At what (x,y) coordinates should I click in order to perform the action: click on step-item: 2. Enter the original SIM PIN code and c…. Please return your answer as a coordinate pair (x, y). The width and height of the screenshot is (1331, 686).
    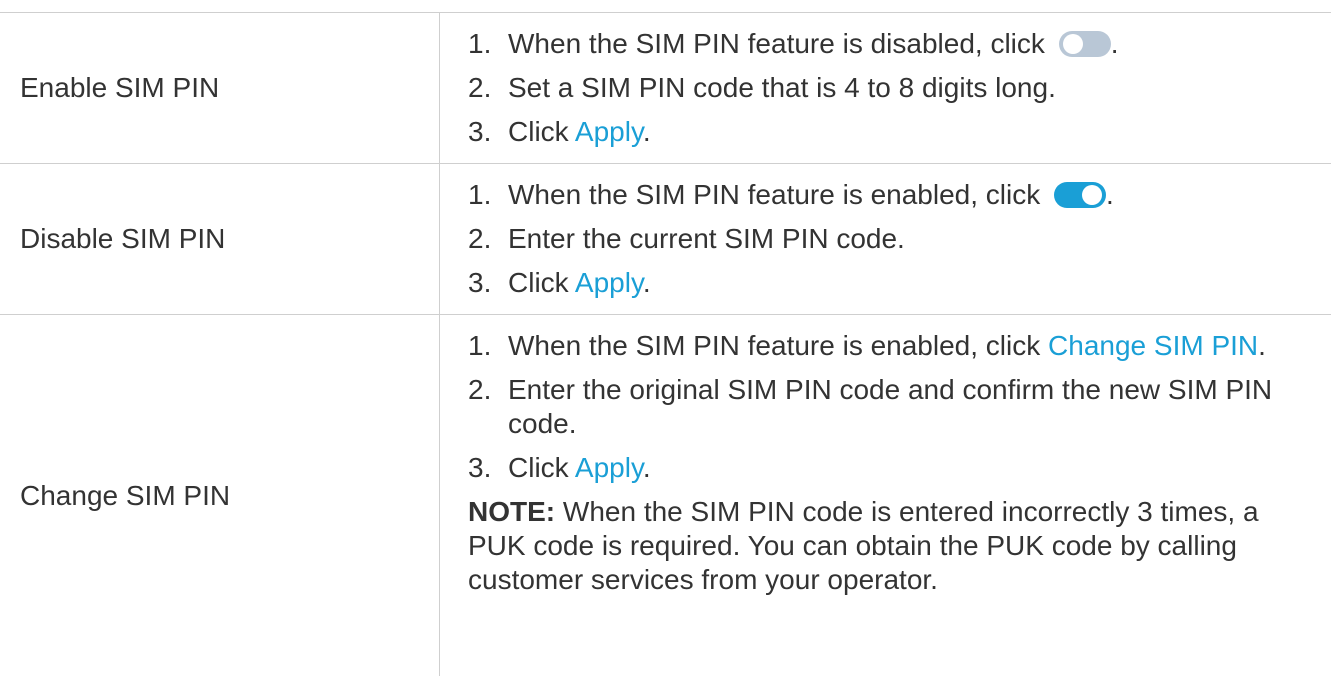
    Looking at the image, I should click on (892, 407).